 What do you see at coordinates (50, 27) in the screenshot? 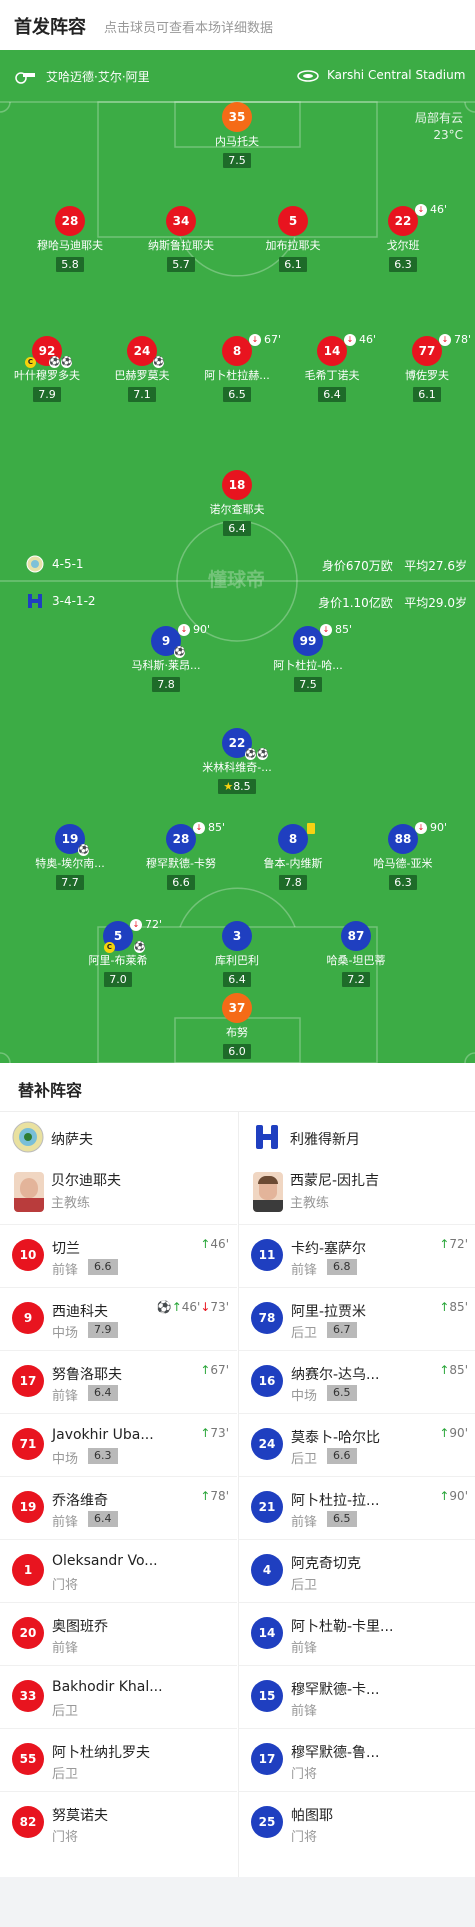
I see `lineup-title: 首发阵容` at bounding box center [50, 27].